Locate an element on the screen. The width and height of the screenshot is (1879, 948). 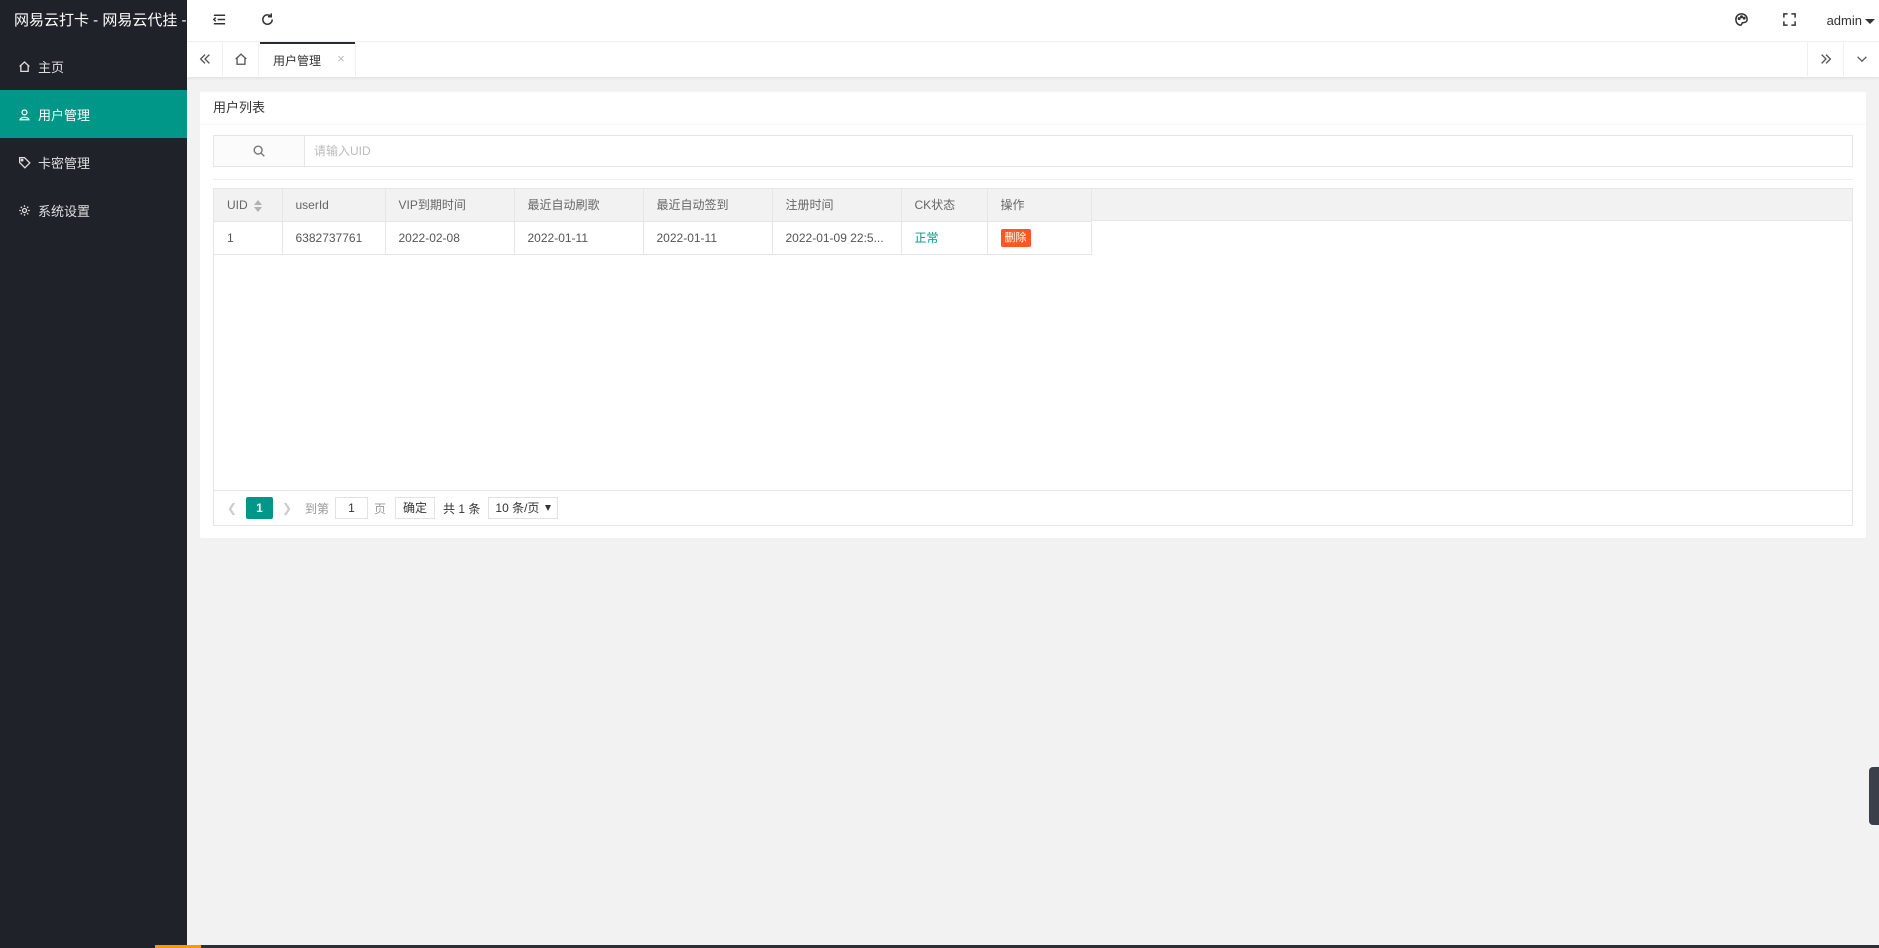
column-header-ck-status: CK状态 is located at coordinates (944, 205).